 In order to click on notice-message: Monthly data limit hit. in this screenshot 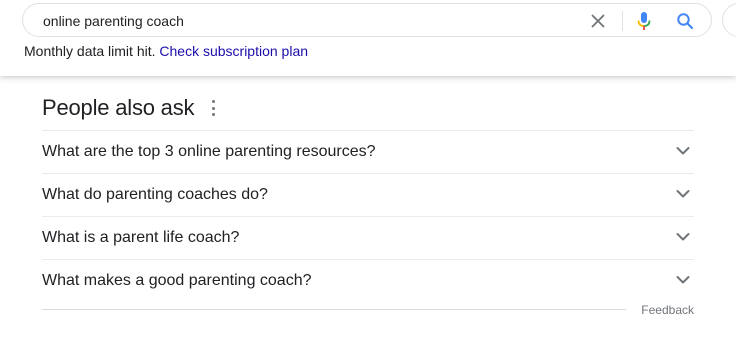, I will do `click(90, 51)`.